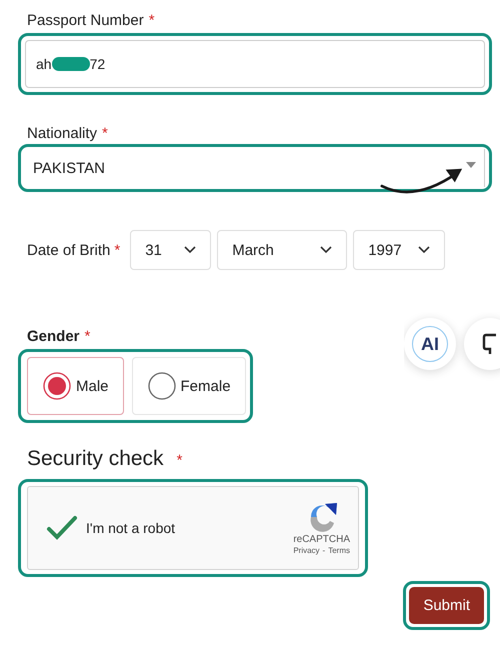 This screenshot has height=650, width=500. Describe the element at coordinates (68, 250) in the screenshot. I see `field-label: Date of Brith` at that location.